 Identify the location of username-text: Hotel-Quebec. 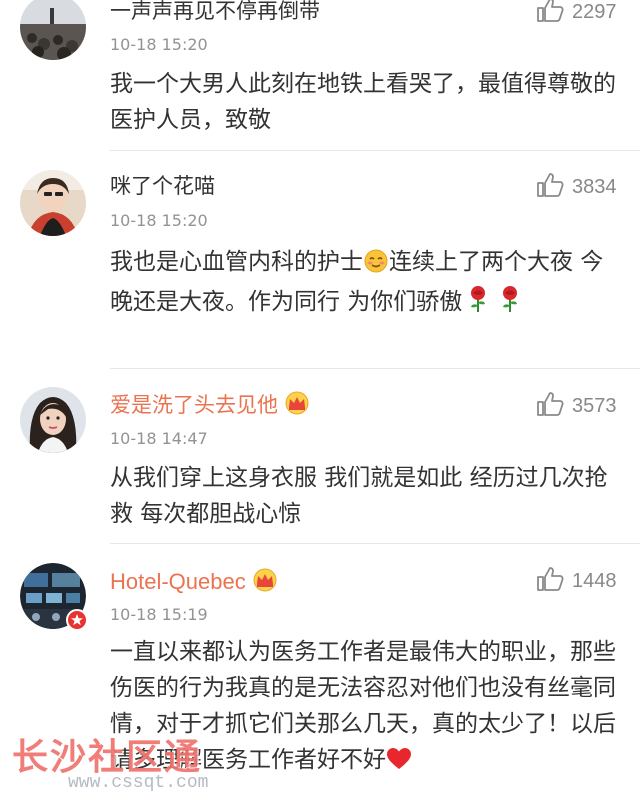
(178, 581).